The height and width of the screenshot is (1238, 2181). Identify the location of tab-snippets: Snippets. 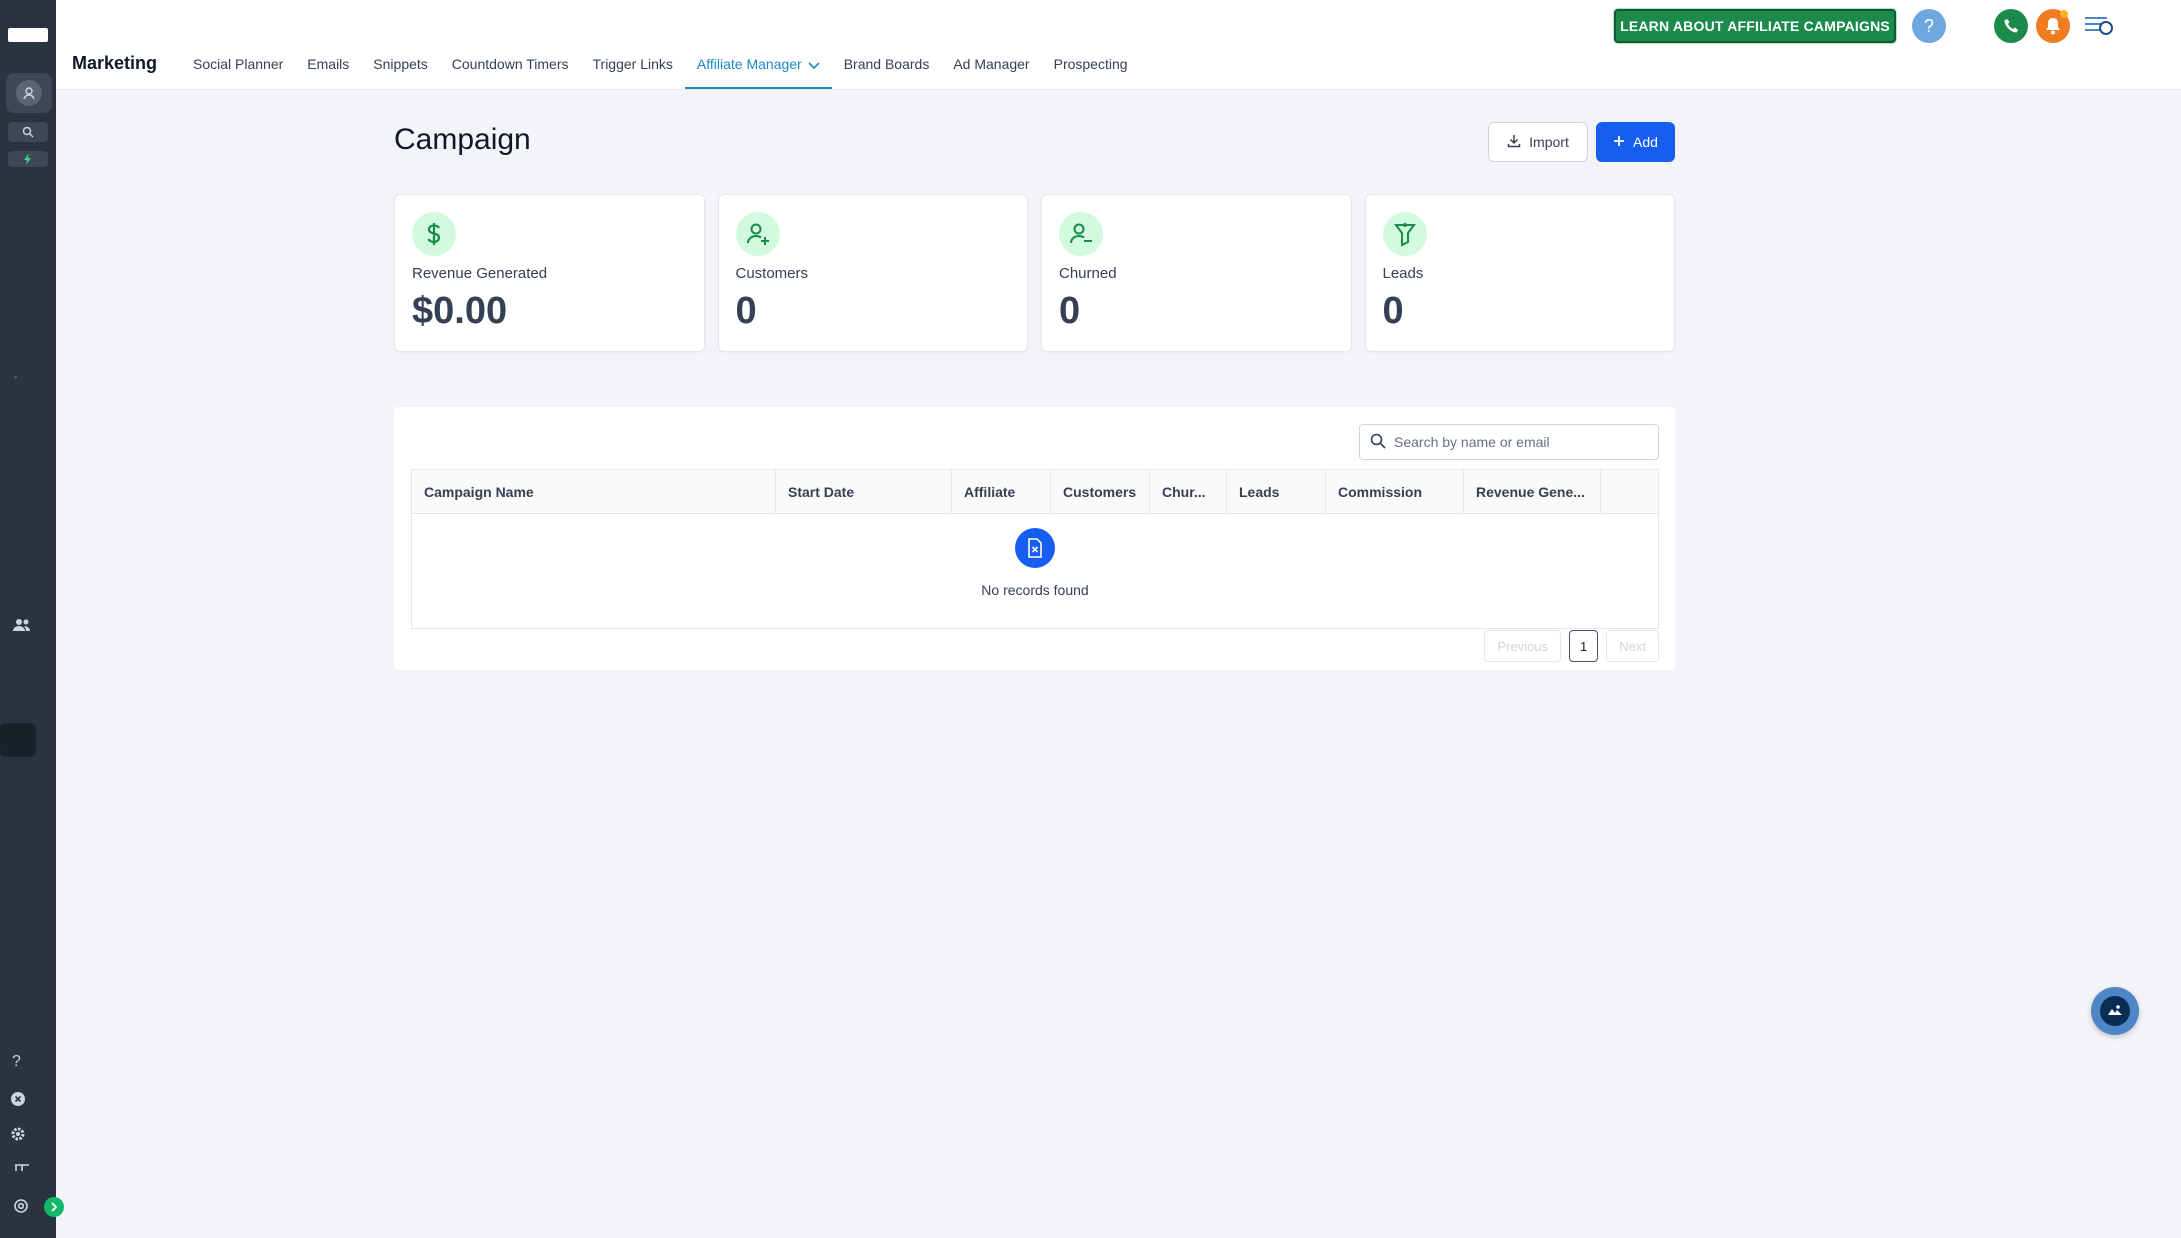
(400, 67).